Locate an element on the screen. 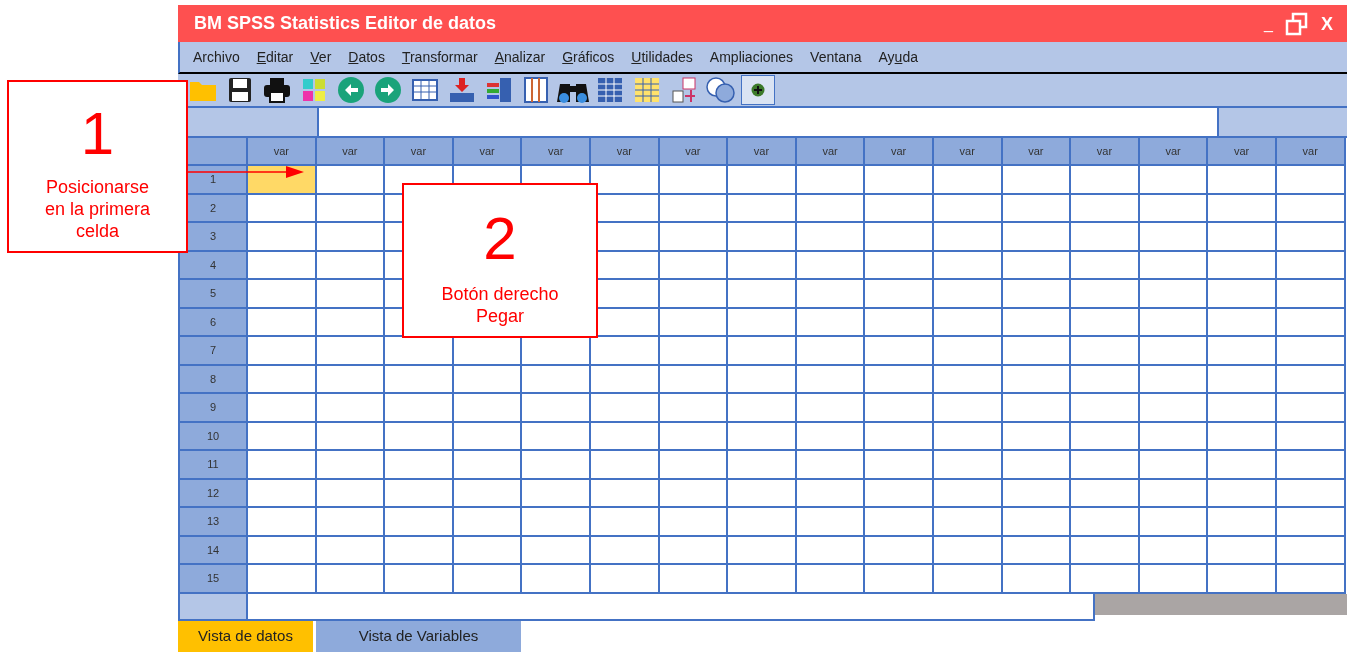 This screenshot has width=1347, height=653. row-header: 8 is located at coordinates (214, 379).